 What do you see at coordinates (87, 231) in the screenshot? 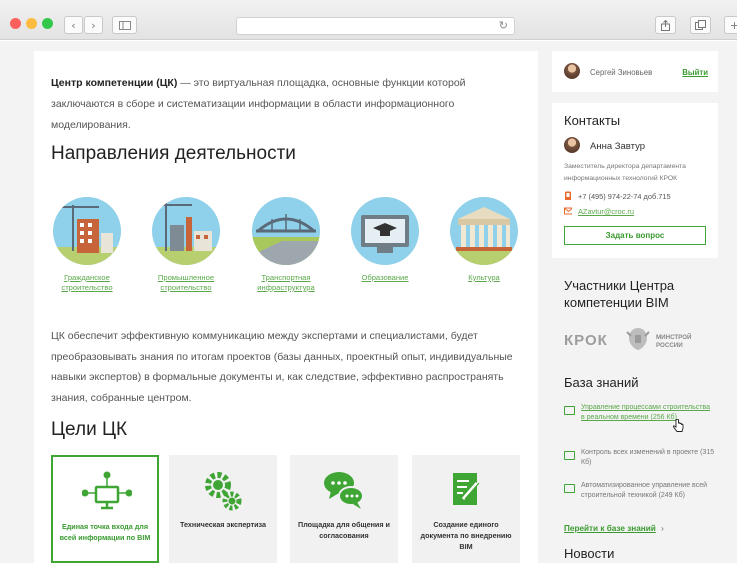
I see `residential-construction-icon` at bounding box center [87, 231].